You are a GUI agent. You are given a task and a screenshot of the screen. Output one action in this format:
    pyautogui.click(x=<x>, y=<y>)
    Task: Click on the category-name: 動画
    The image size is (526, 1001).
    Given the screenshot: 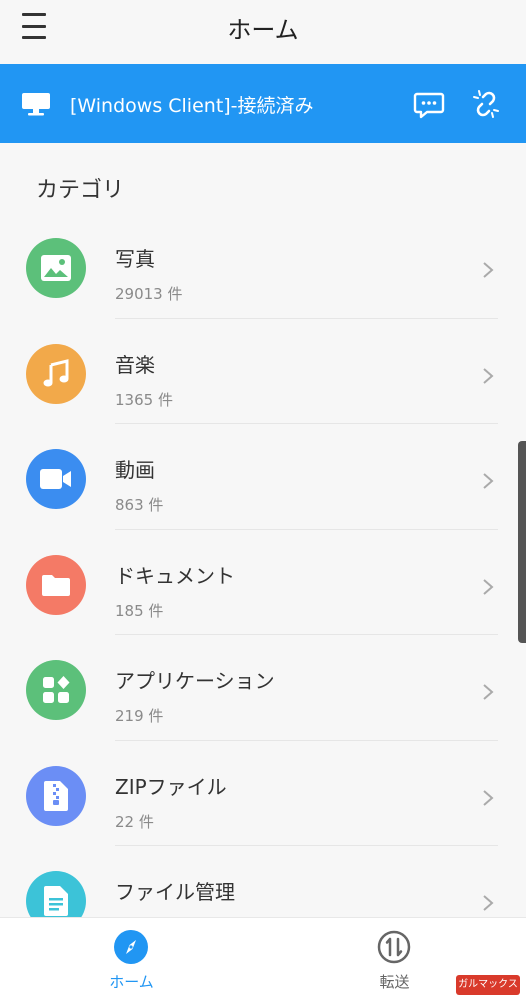 What is the action you would take?
    pyautogui.click(x=135, y=470)
    